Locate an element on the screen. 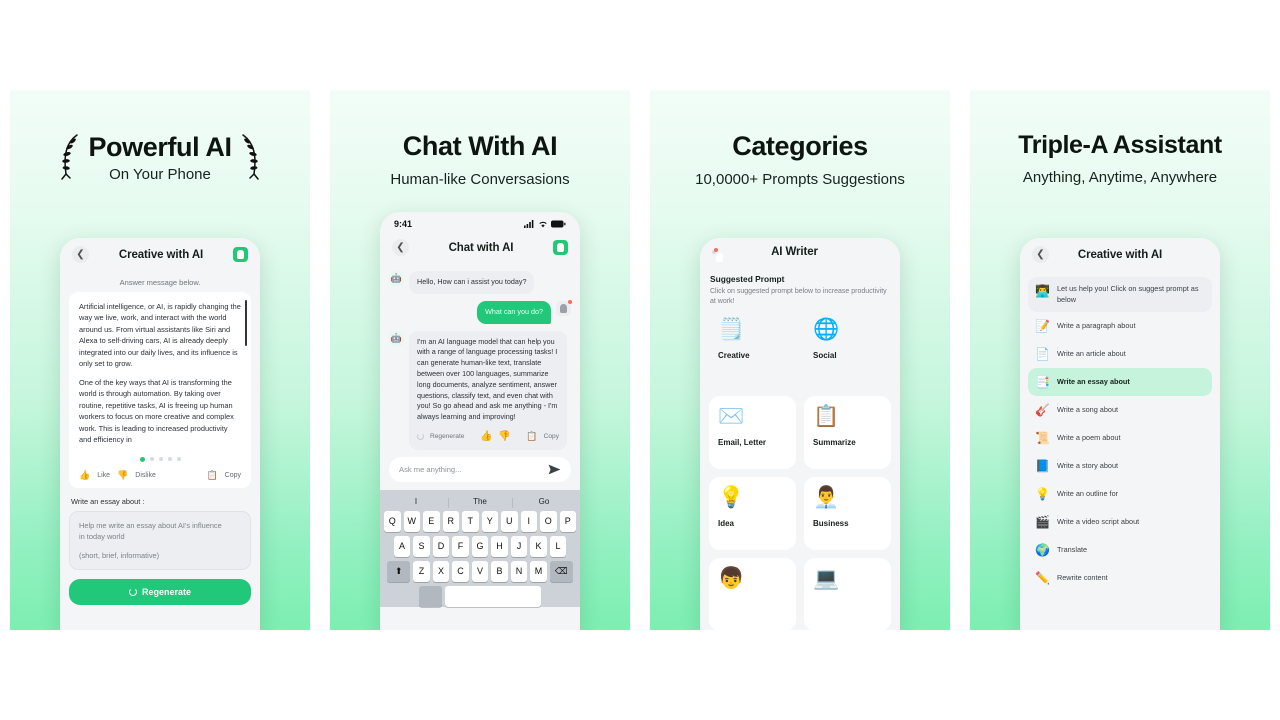  page-dot-active is located at coordinates (142, 459).